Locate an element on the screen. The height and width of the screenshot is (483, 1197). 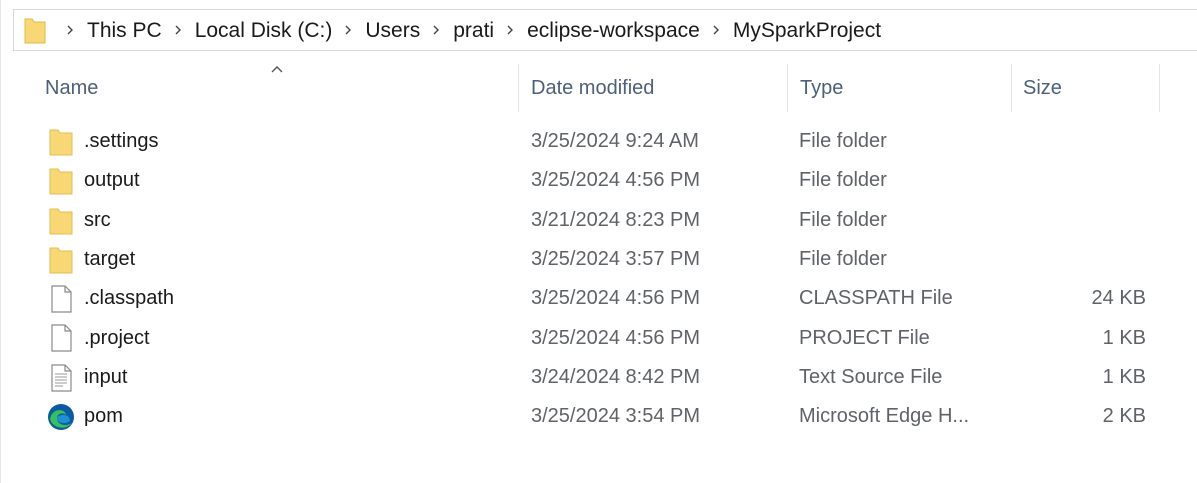
file-name: output is located at coordinates (112, 180).